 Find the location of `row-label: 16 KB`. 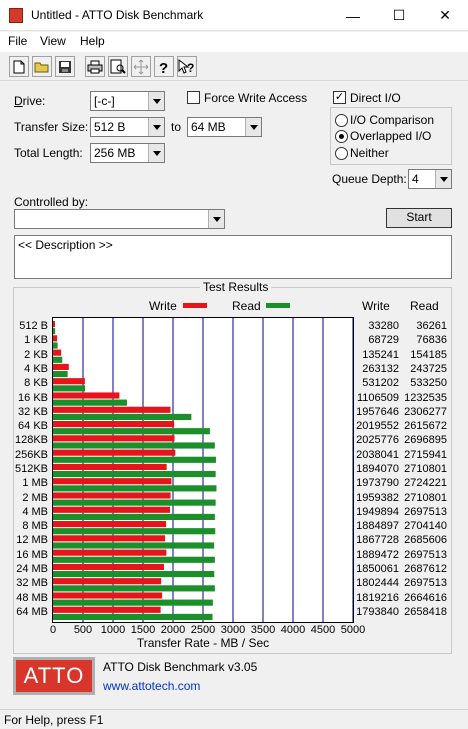

row-label: 16 KB is located at coordinates (33, 397).